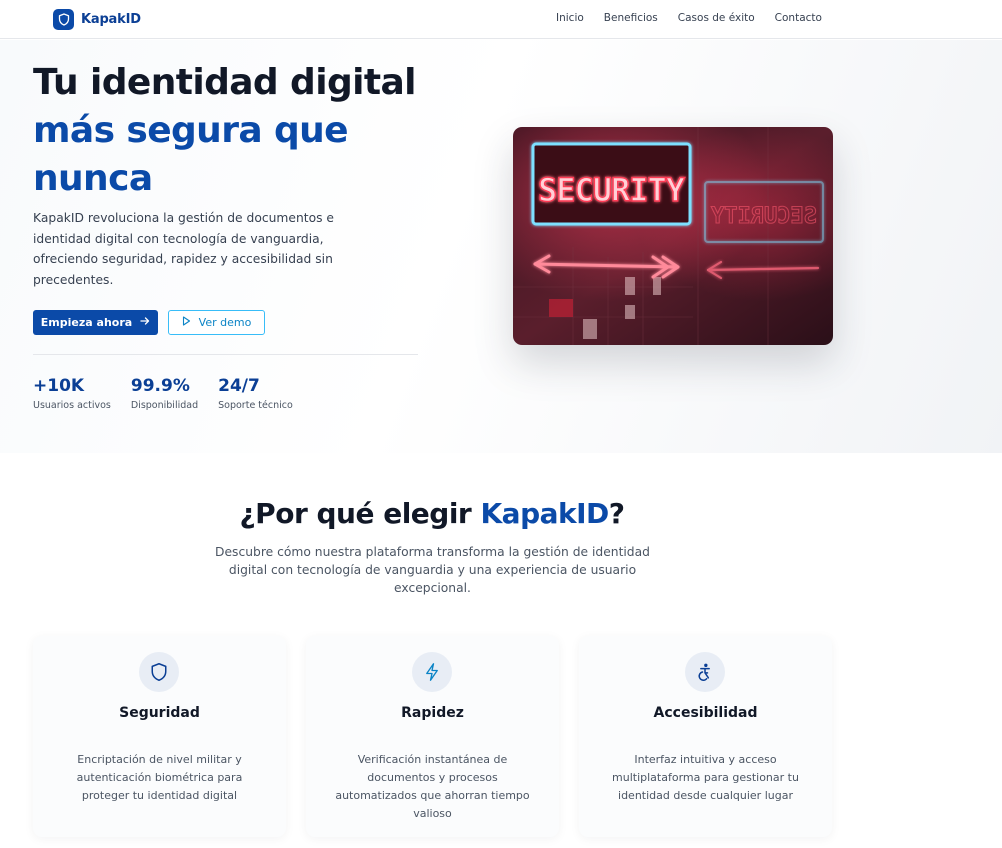 This screenshot has height=848, width=1002. What do you see at coordinates (631, 18) in the screenshot?
I see `nav-link-beneficios: Beneficios` at bounding box center [631, 18].